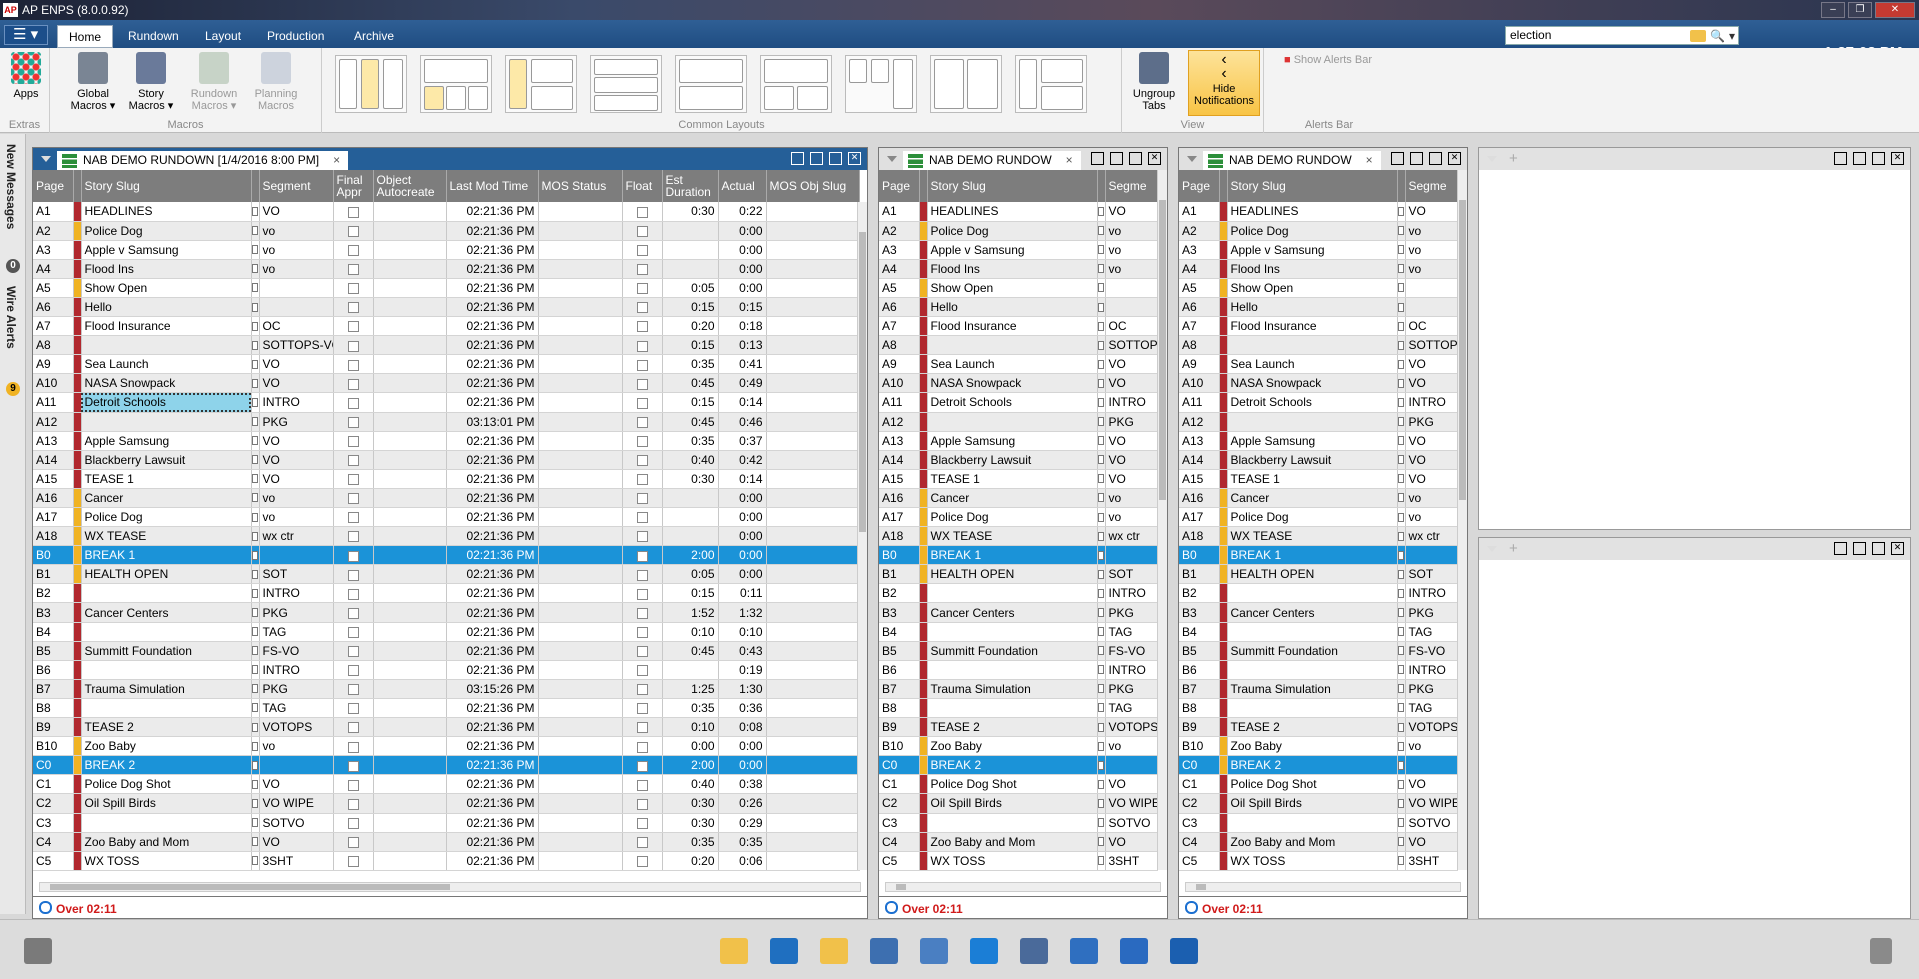 This screenshot has height=979, width=1919. I want to click on page-cell: A10, so click(53, 383).